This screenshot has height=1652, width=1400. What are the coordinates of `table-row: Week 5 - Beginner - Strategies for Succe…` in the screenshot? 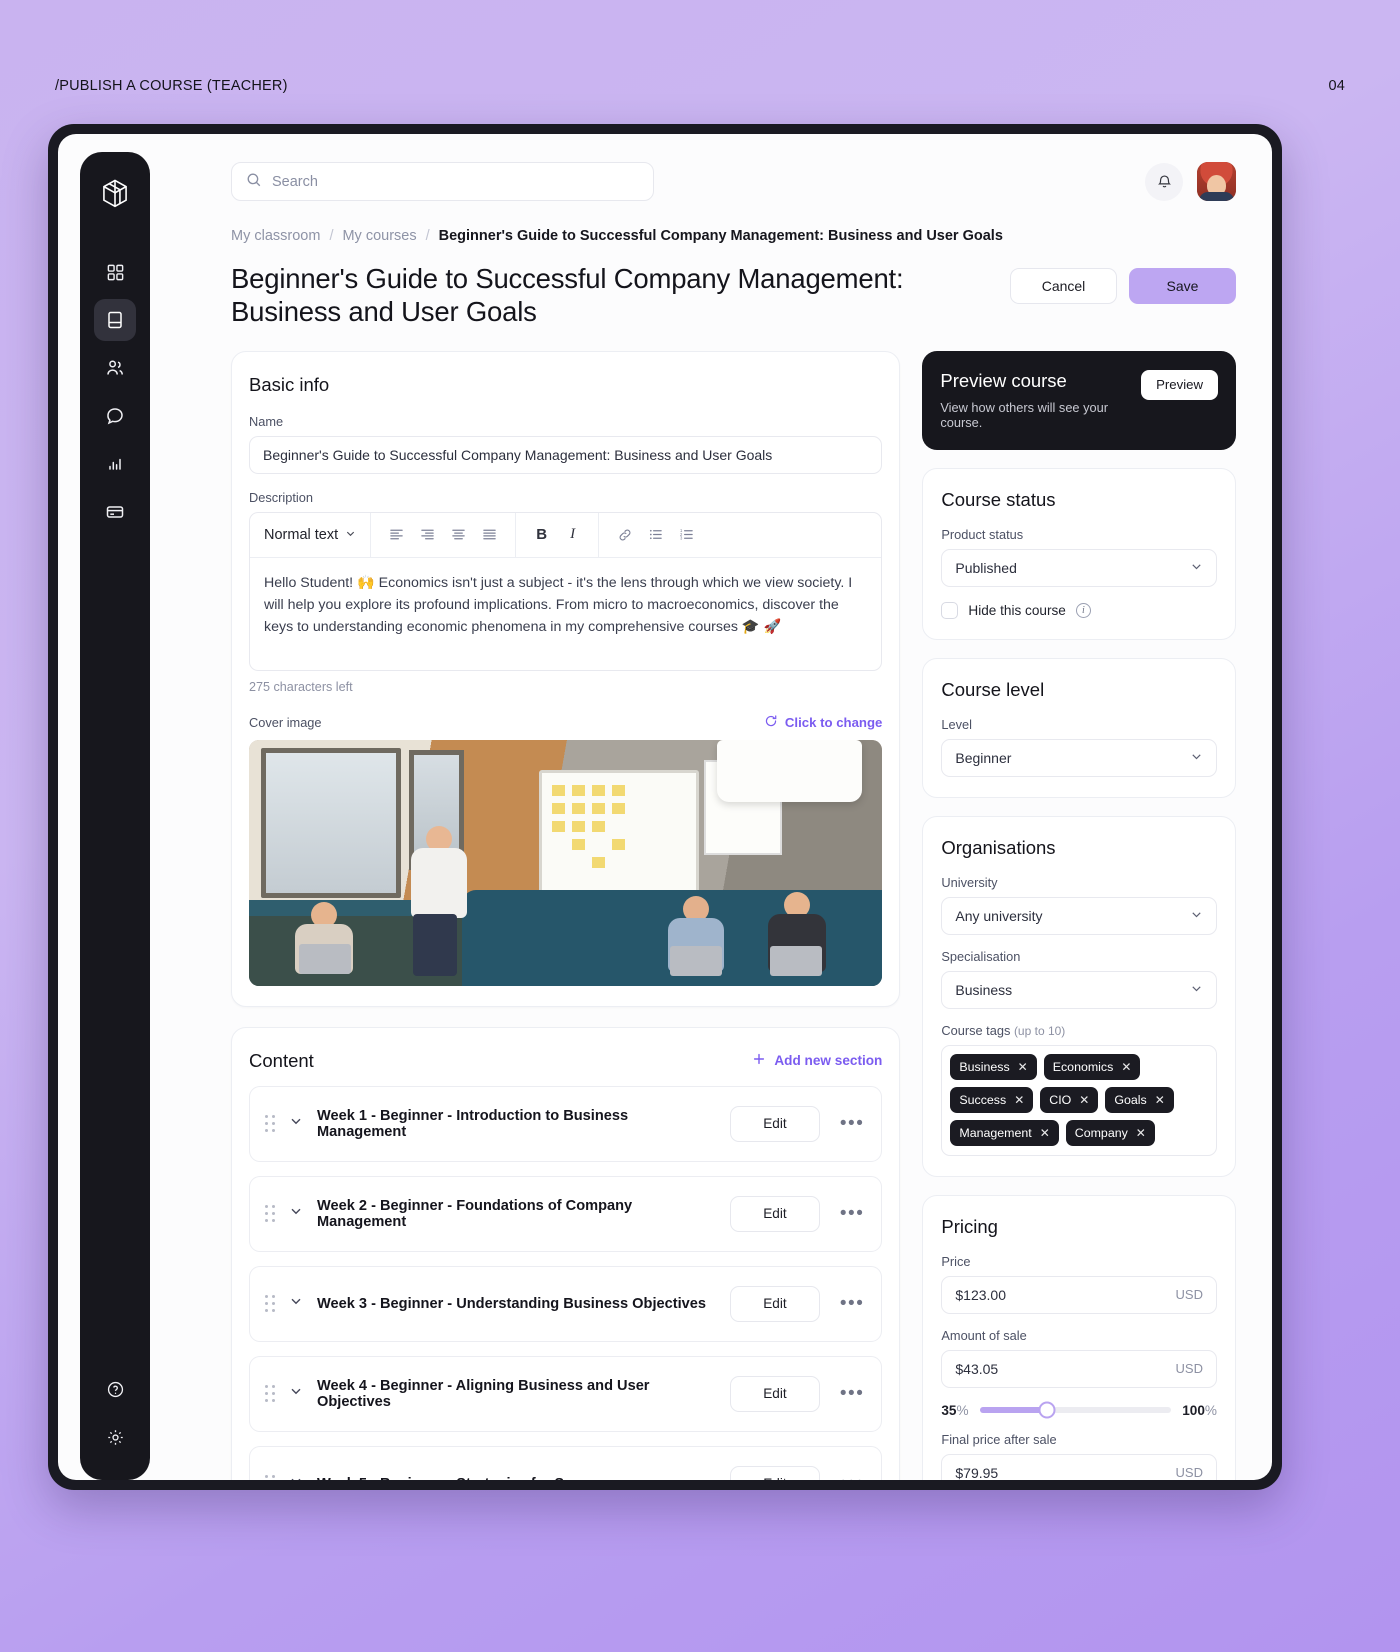 It's located at (566, 1462).